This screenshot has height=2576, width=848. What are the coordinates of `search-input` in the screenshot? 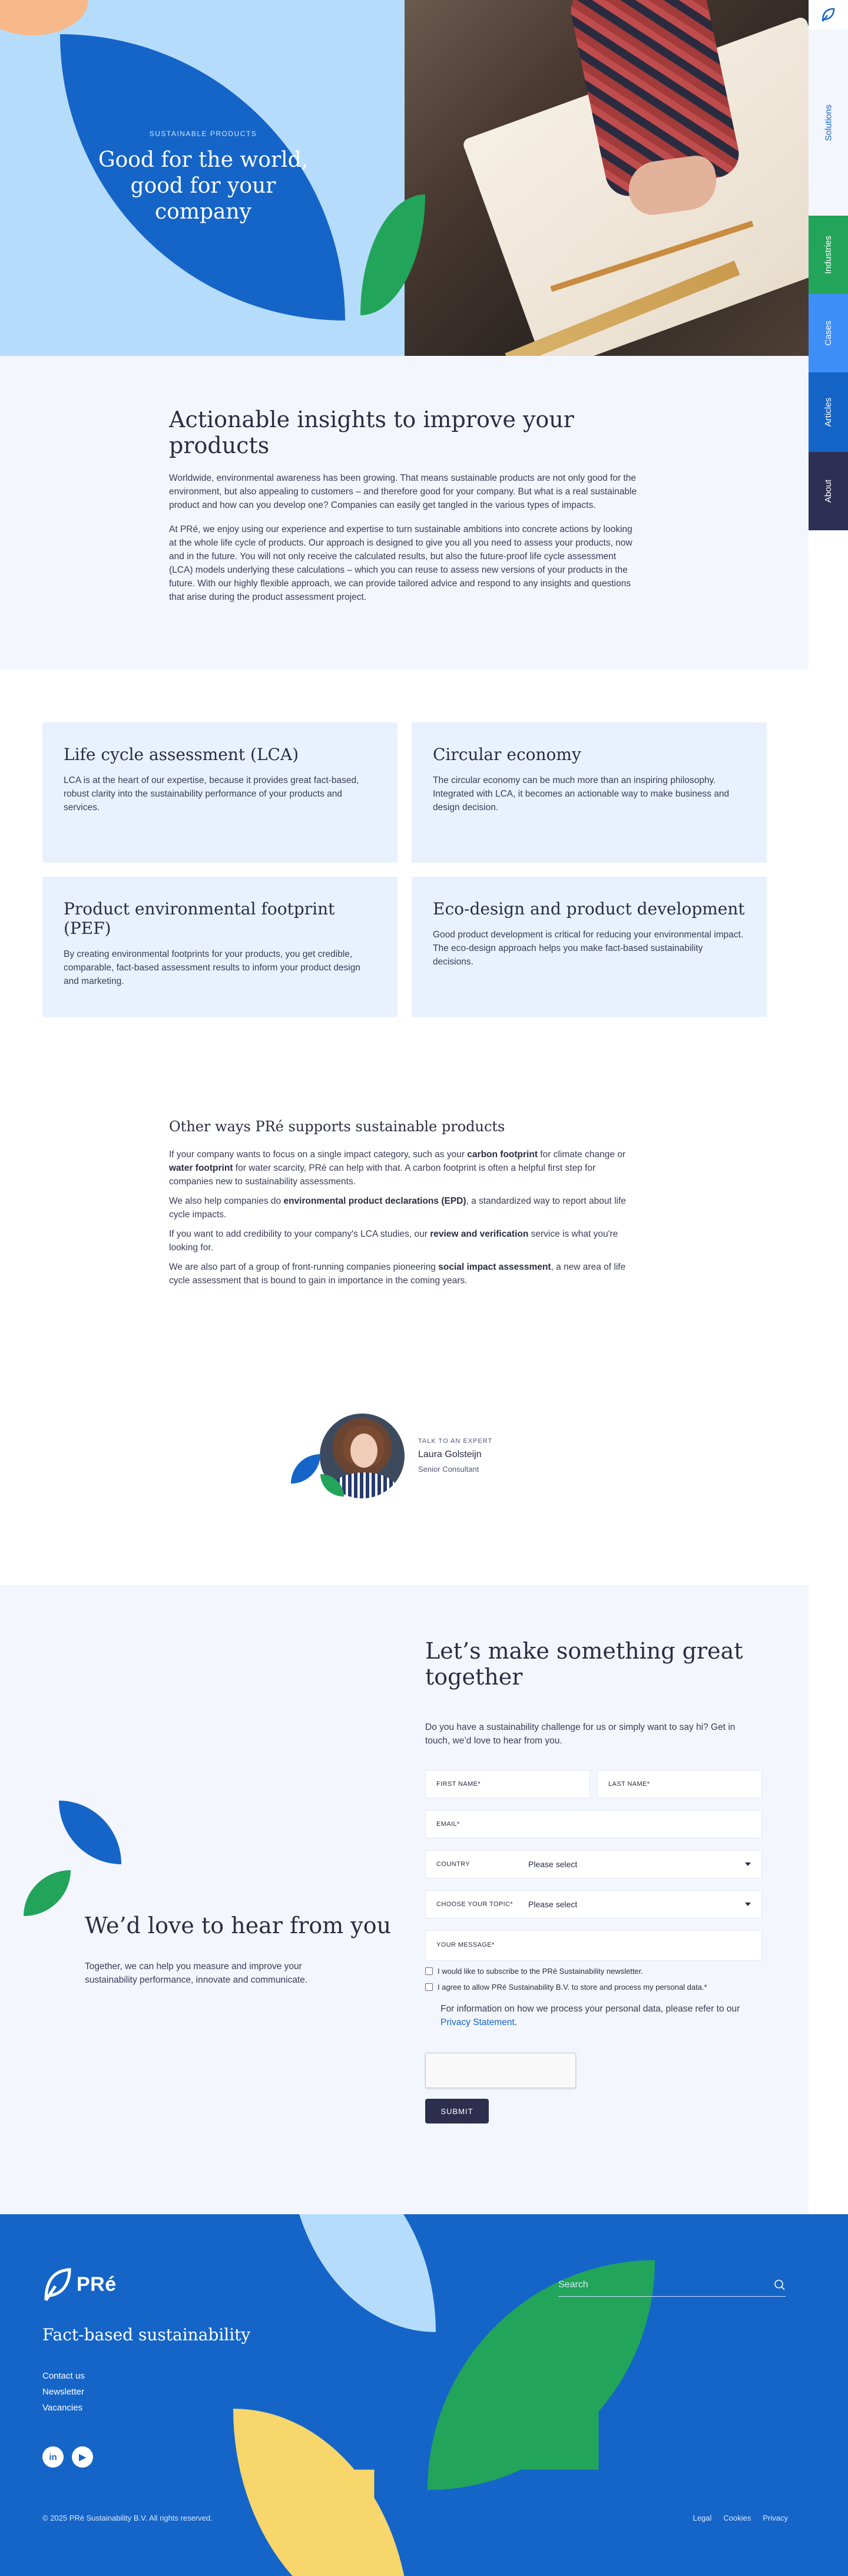 It's located at (658, 2284).